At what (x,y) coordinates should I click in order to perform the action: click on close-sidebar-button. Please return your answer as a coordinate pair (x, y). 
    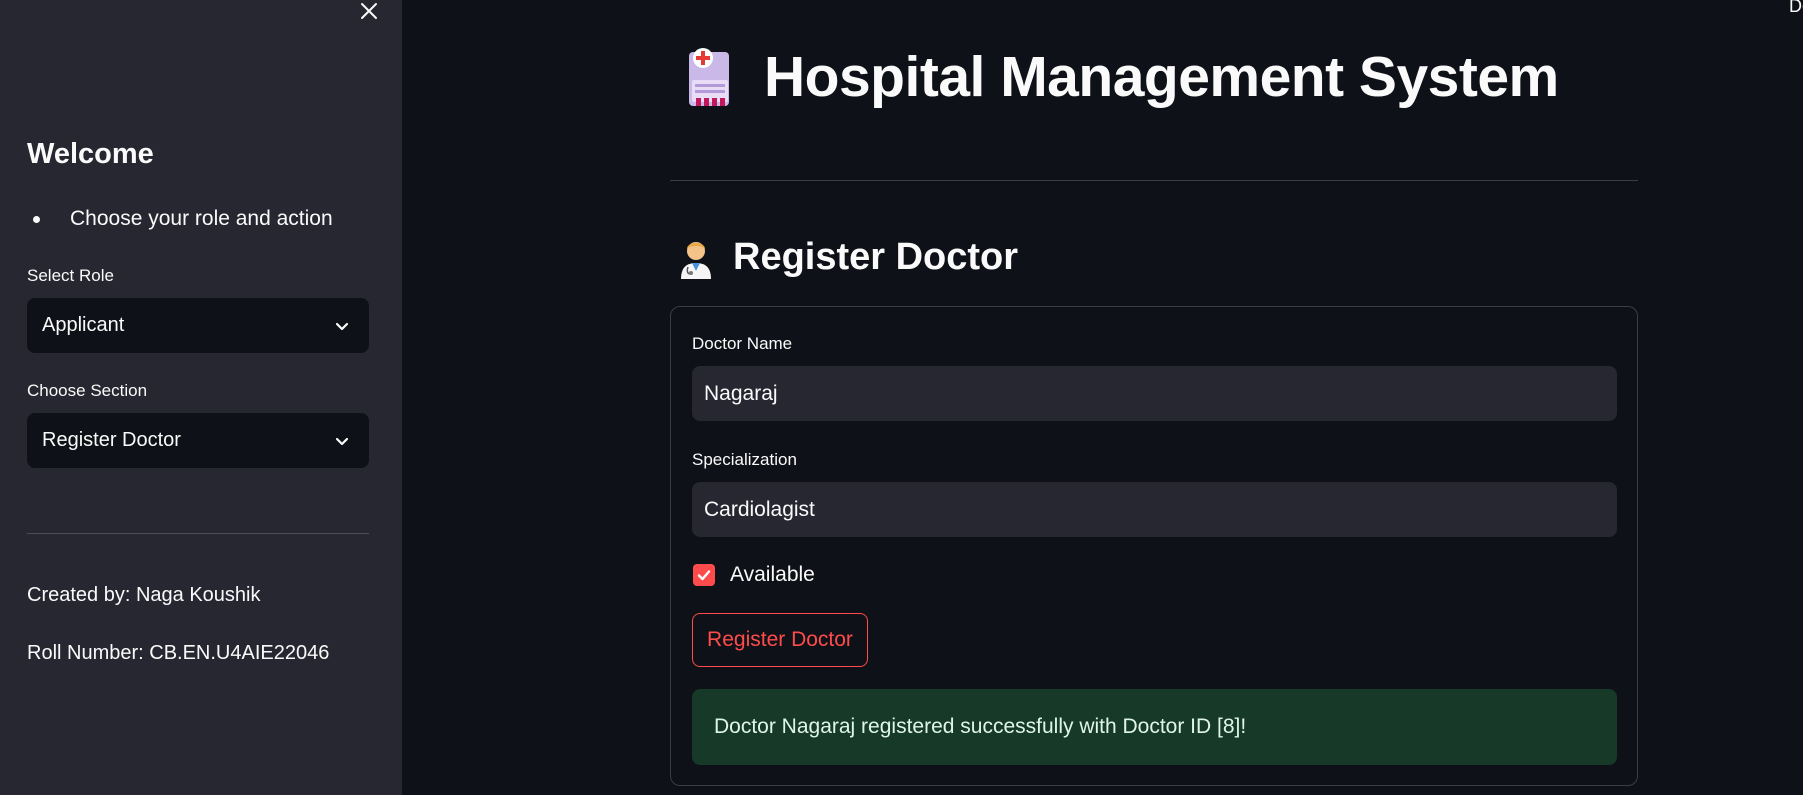
    Looking at the image, I should click on (369, 11).